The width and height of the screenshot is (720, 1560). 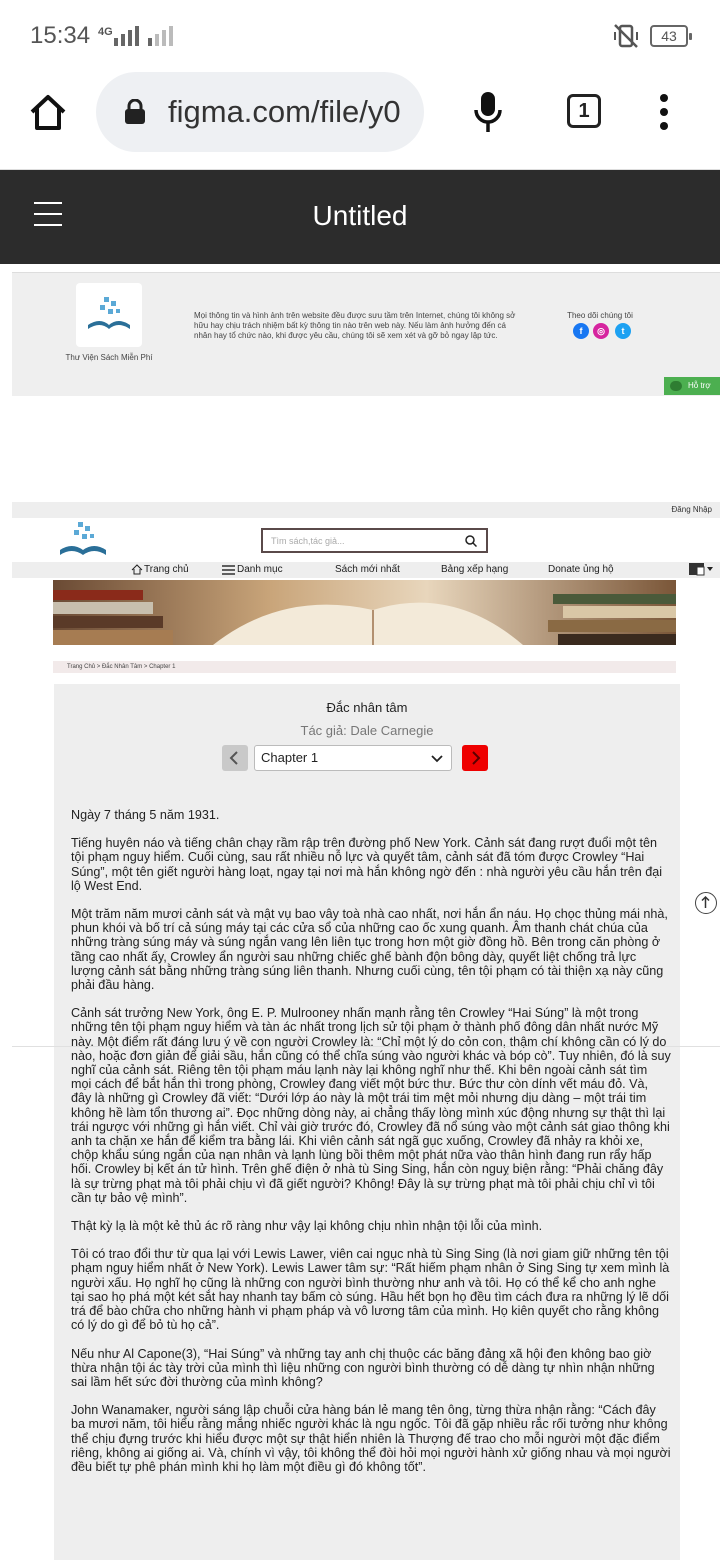 What do you see at coordinates (135, 111) in the screenshot?
I see `lock-icon` at bounding box center [135, 111].